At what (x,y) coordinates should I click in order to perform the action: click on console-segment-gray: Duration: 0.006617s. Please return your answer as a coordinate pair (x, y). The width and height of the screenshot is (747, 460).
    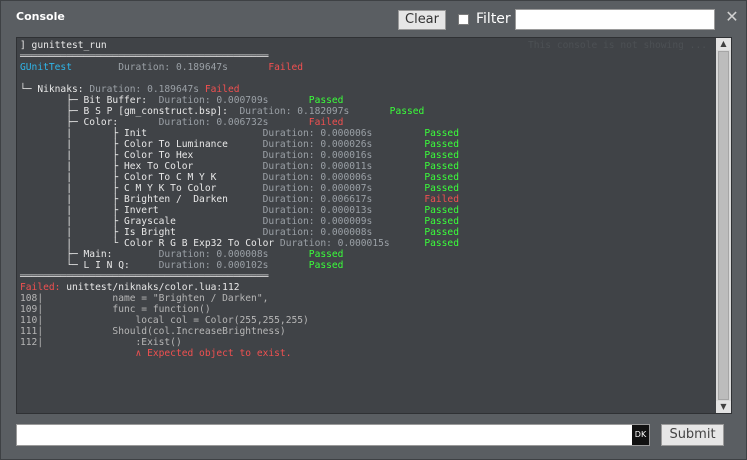
    Looking at the image, I should click on (317, 199).